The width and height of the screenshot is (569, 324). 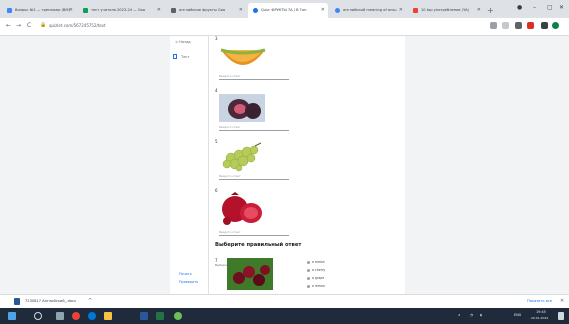 I want to click on answer-option: a grape, so click(x=315, y=278).